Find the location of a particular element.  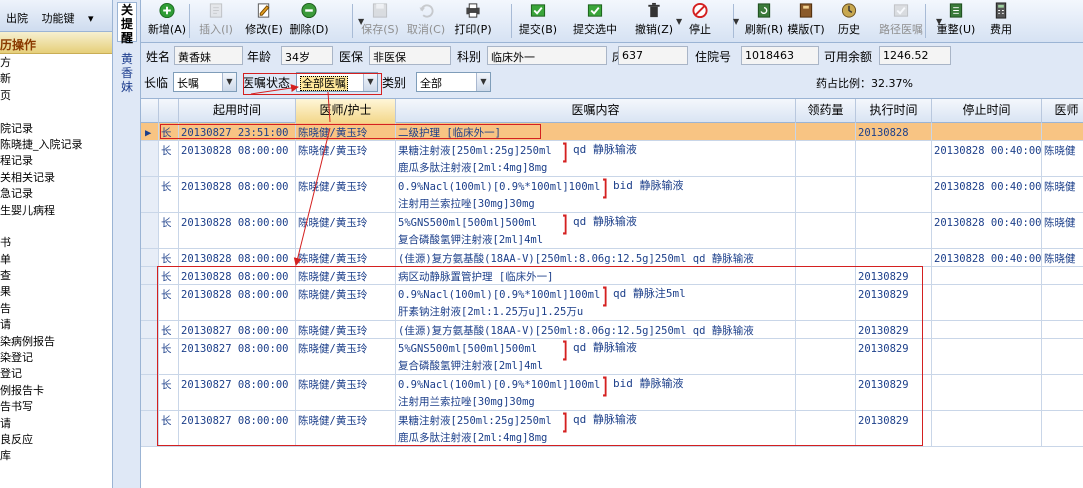

sidebar-item: 单 is located at coordinates (56, 260).